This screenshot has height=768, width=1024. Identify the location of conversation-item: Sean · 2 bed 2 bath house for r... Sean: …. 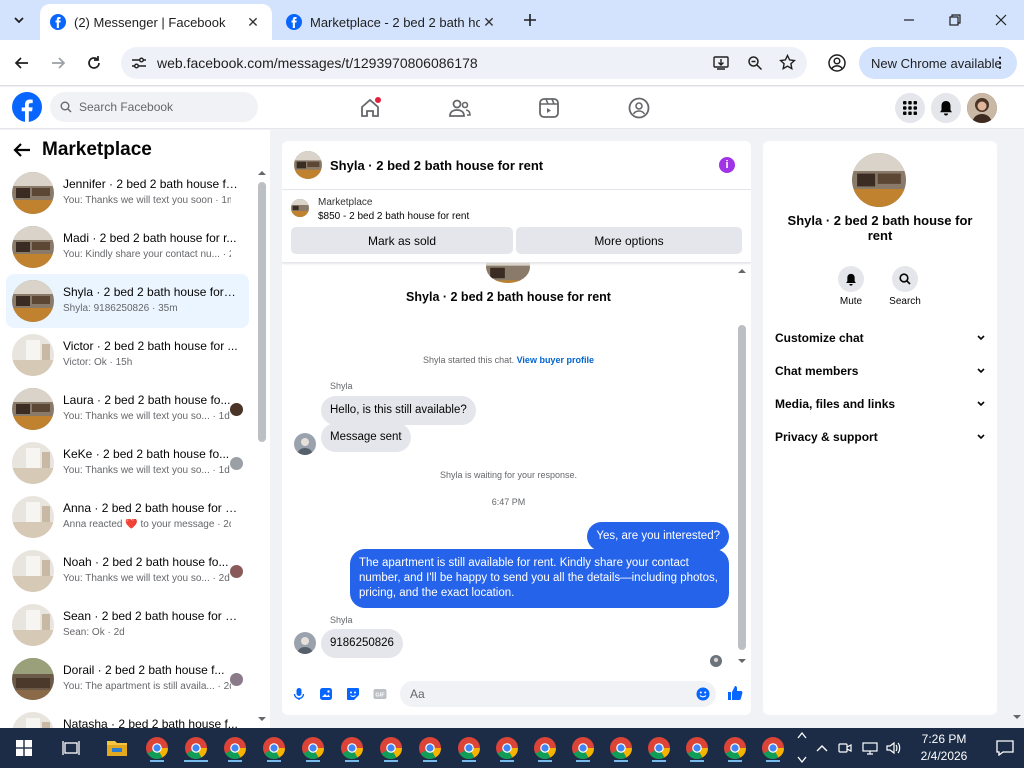
(127, 625).